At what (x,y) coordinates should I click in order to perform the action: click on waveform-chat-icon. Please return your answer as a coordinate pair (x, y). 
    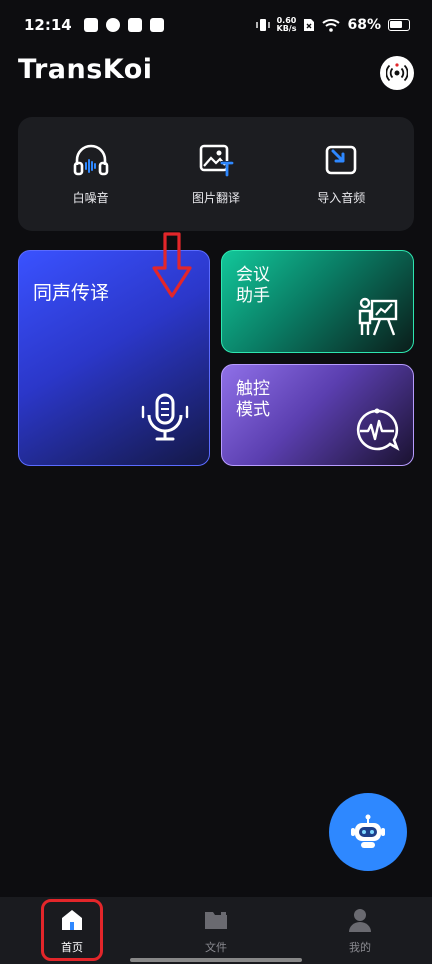
    Looking at the image, I should click on (378, 429).